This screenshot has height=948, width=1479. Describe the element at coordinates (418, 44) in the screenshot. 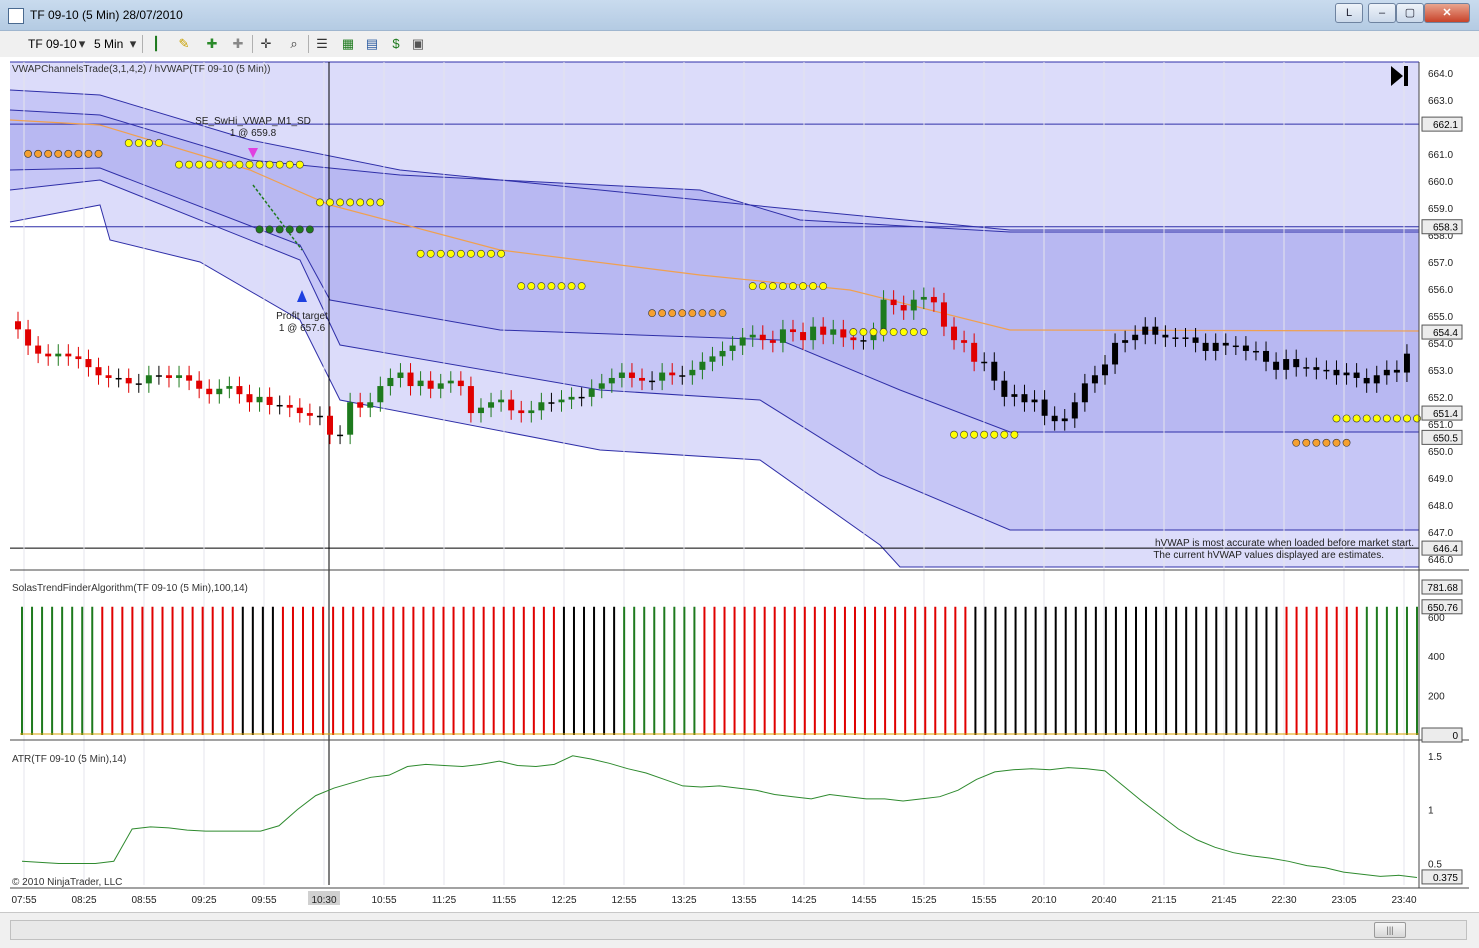

I see `template-icon: ▣` at that location.